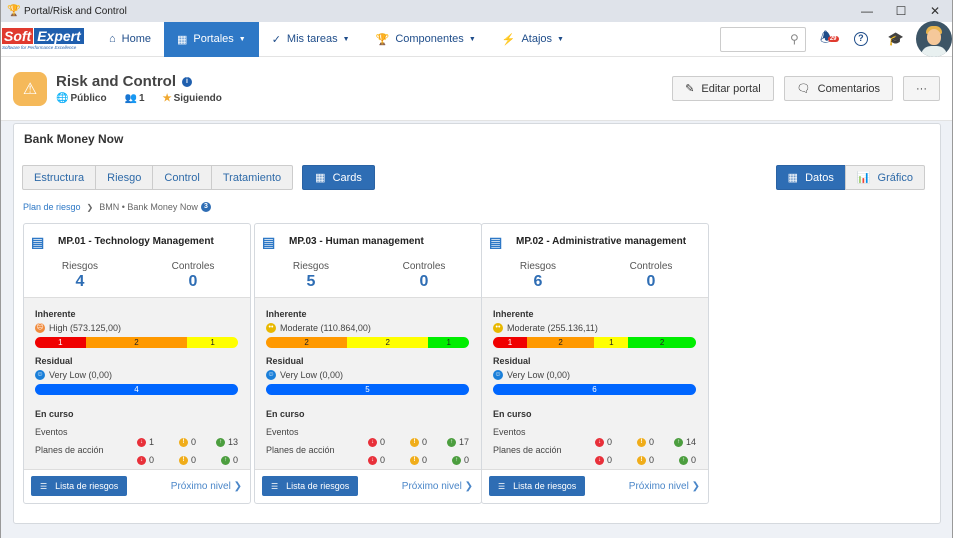 This screenshot has width=953, height=538. I want to click on residual-risk-bar: 5, so click(367, 389).